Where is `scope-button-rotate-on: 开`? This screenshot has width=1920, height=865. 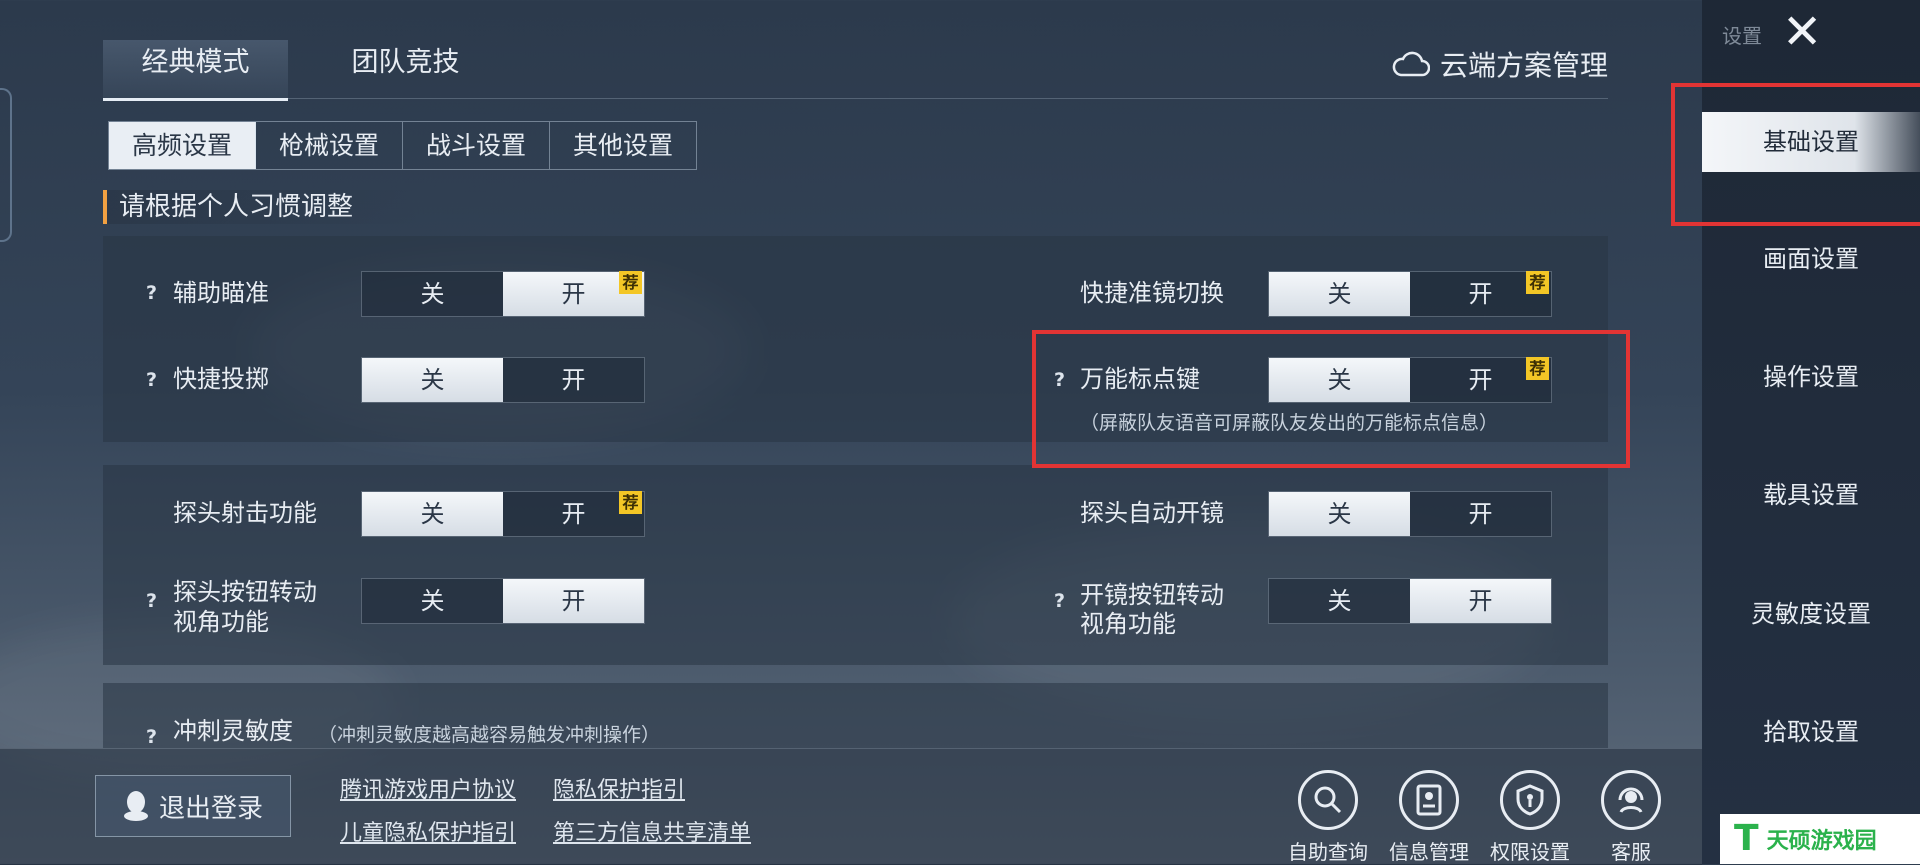
scope-button-rotate-on: 开 is located at coordinates (1480, 601).